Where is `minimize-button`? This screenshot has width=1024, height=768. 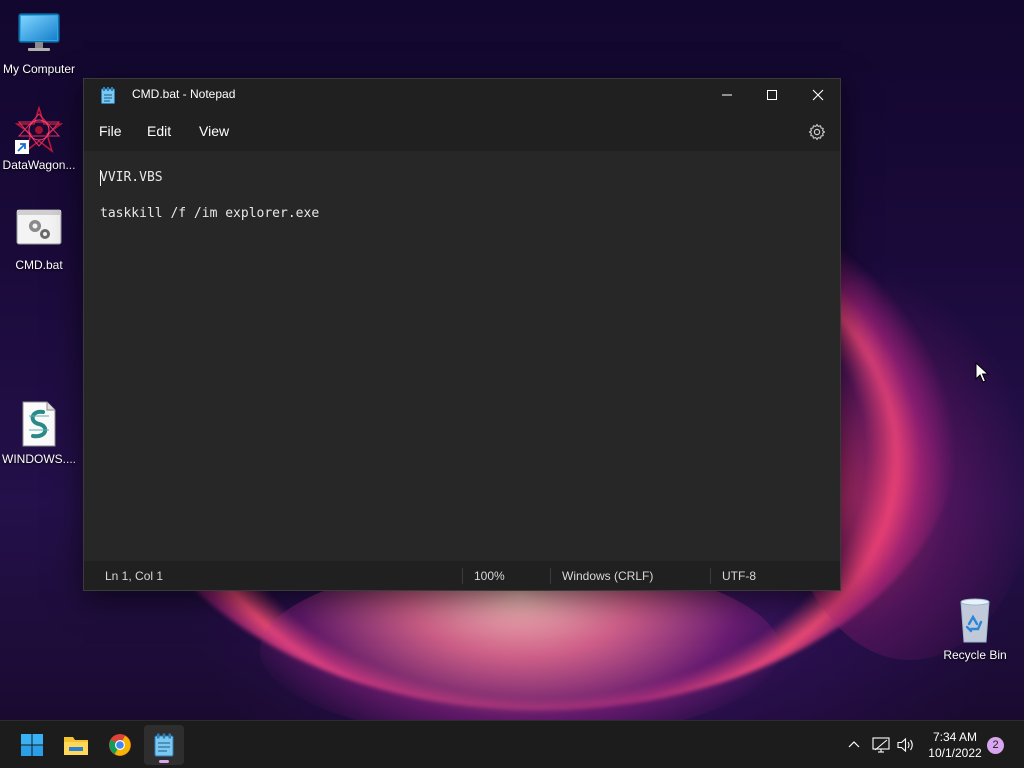
minimize-button is located at coordinates (727, 95).